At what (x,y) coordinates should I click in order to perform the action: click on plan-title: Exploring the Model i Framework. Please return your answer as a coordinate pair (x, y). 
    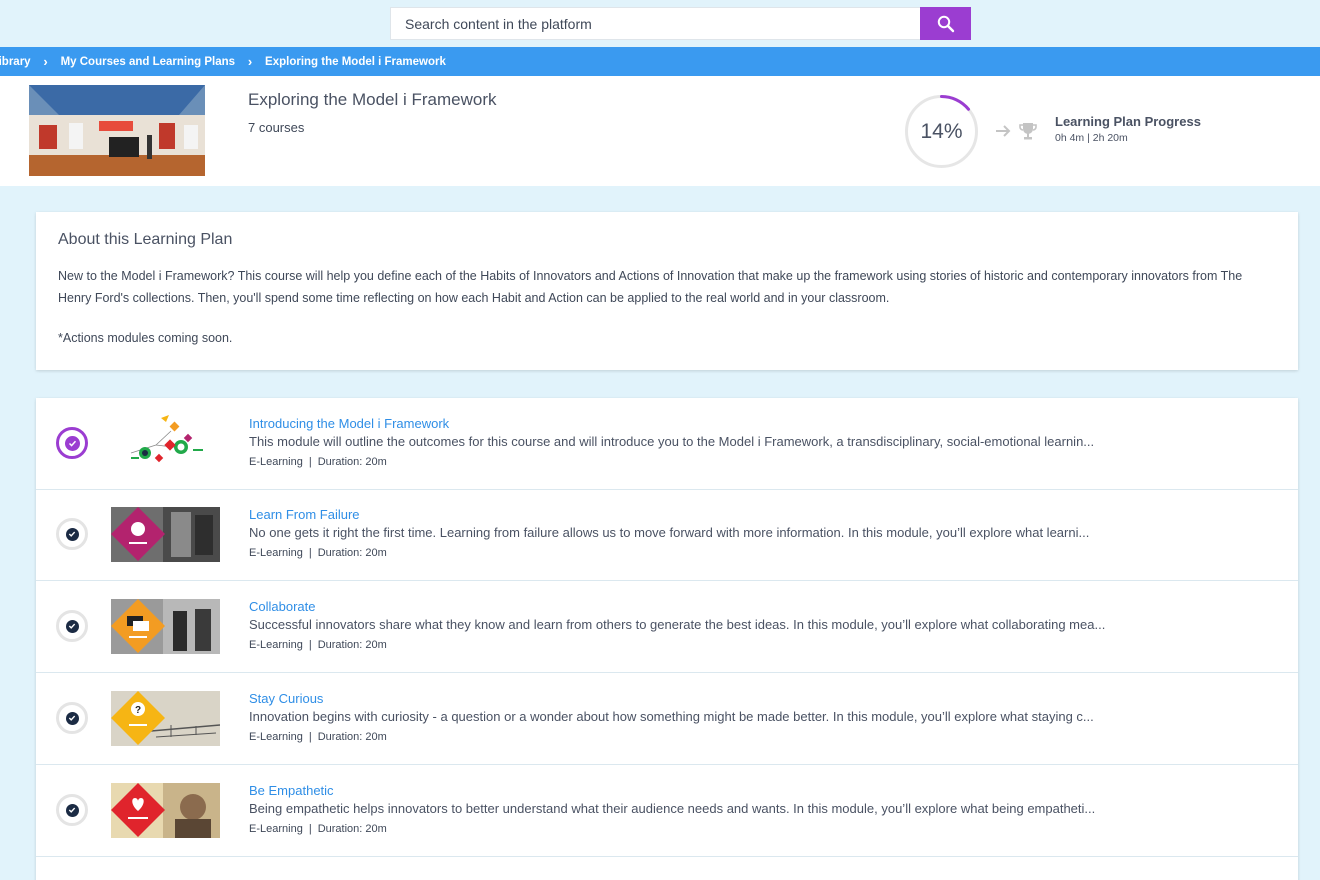
    Looking at the image, I should click on (372, 99).